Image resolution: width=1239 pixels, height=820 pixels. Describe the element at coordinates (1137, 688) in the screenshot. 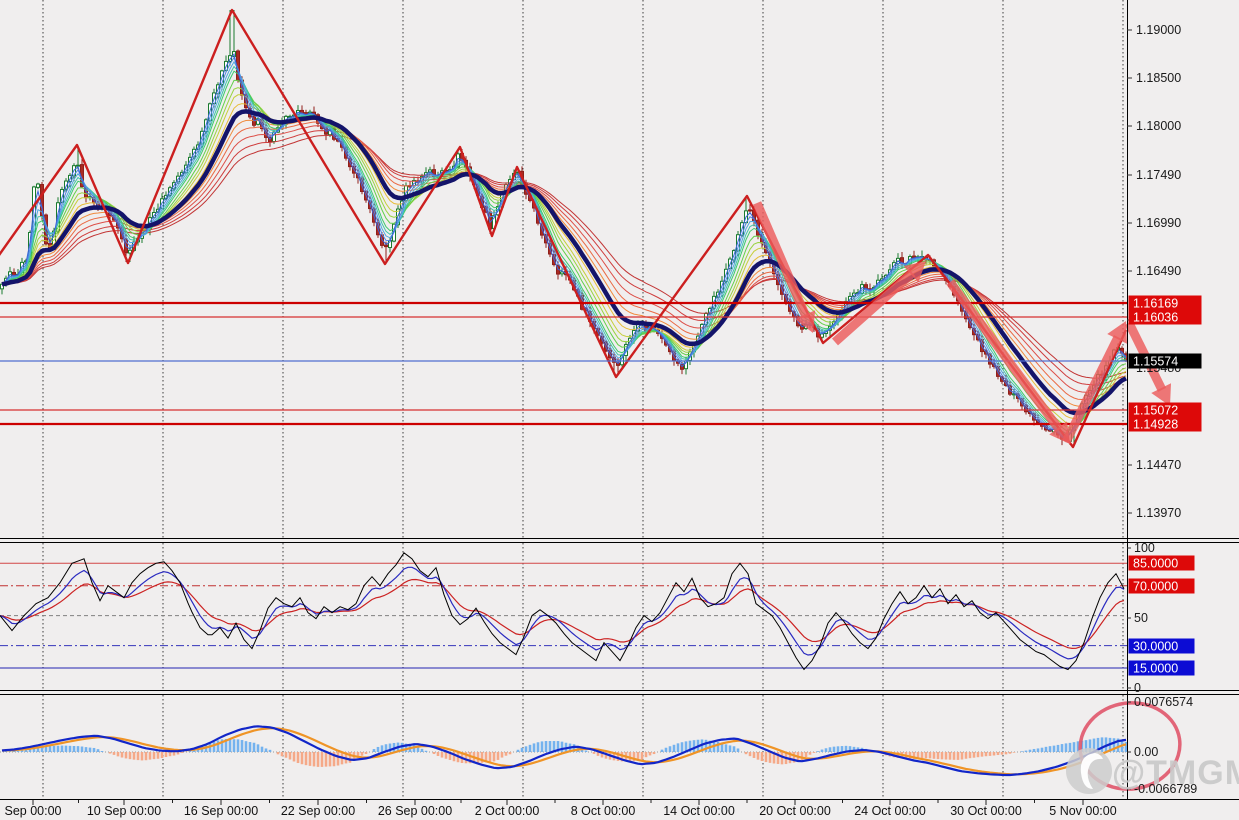

I see `oscillator-tick-label: 0` at that location.